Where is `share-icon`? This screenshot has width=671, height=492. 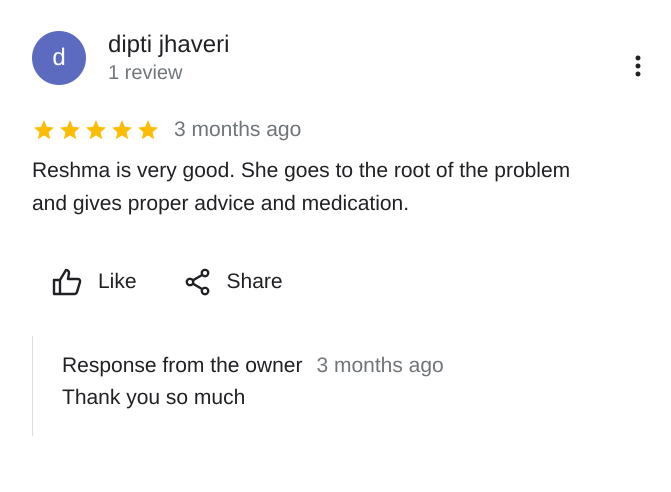
share-icon is located at coordinates (197, 282).